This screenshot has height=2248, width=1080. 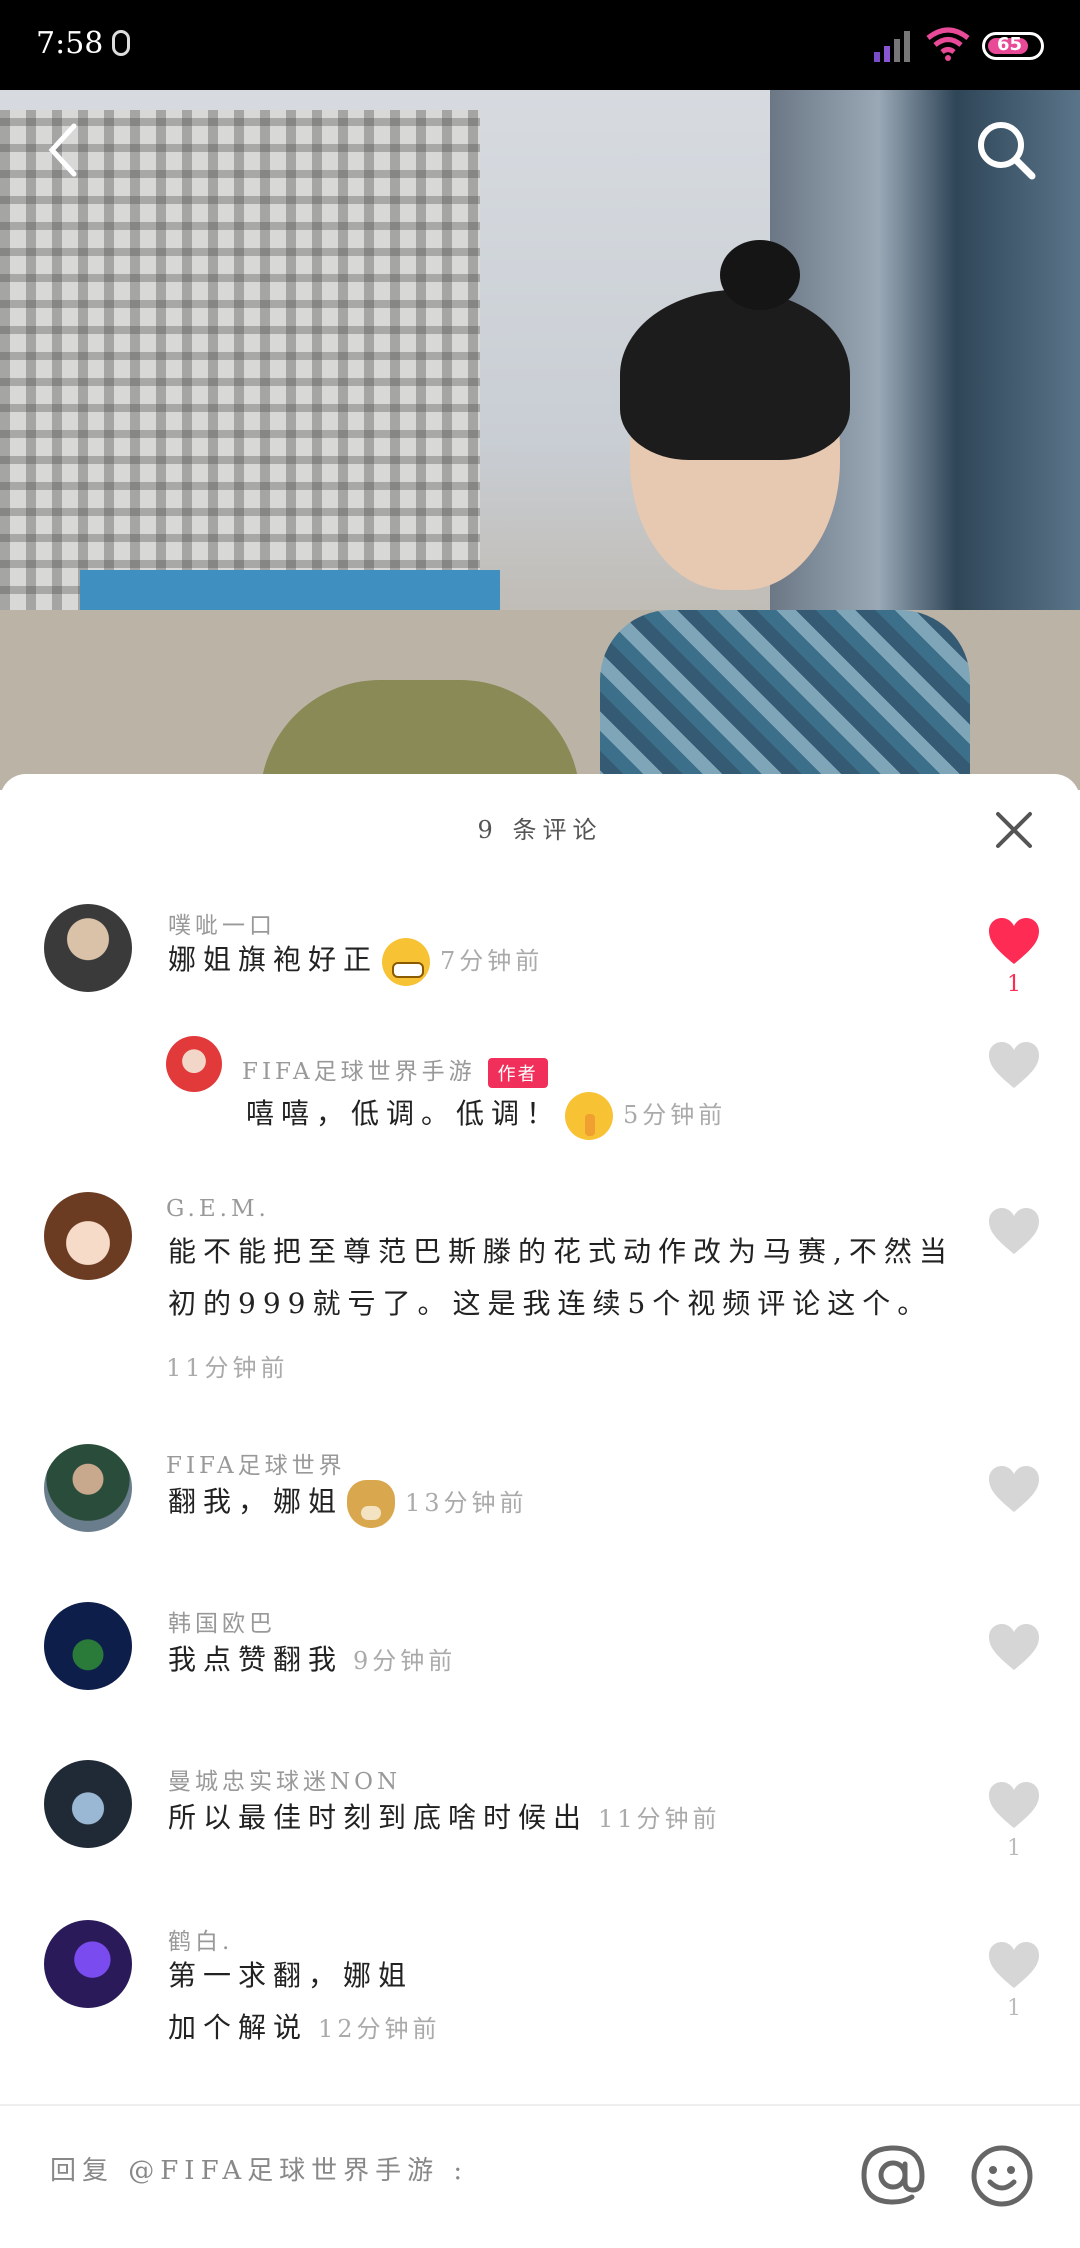 What do you see at coordinates (1002, 2176) in the screenshot?
I see `emoji-icon` at bounding box center [1002, 2176].